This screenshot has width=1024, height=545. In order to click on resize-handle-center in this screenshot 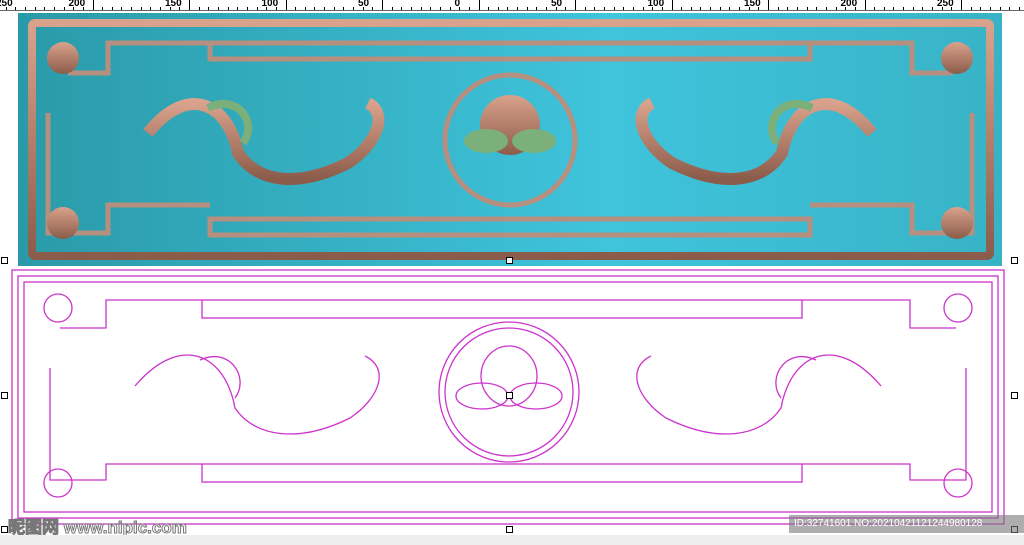, I will do `click(509, 395)`.